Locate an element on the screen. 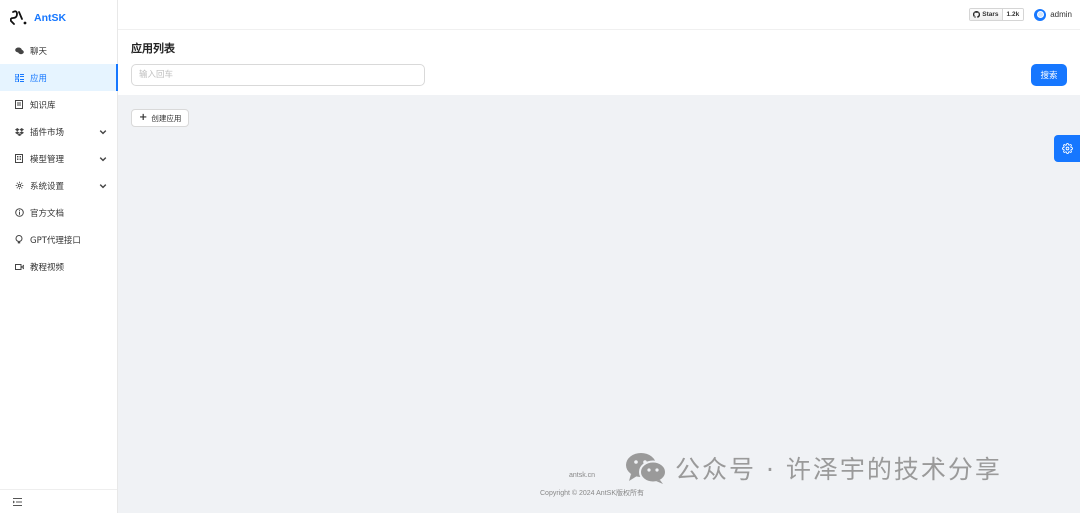 The height and width of the screenshot is (513, 1080). sidebar-item-3: 插件市场 is located at coordinates (58, 131).